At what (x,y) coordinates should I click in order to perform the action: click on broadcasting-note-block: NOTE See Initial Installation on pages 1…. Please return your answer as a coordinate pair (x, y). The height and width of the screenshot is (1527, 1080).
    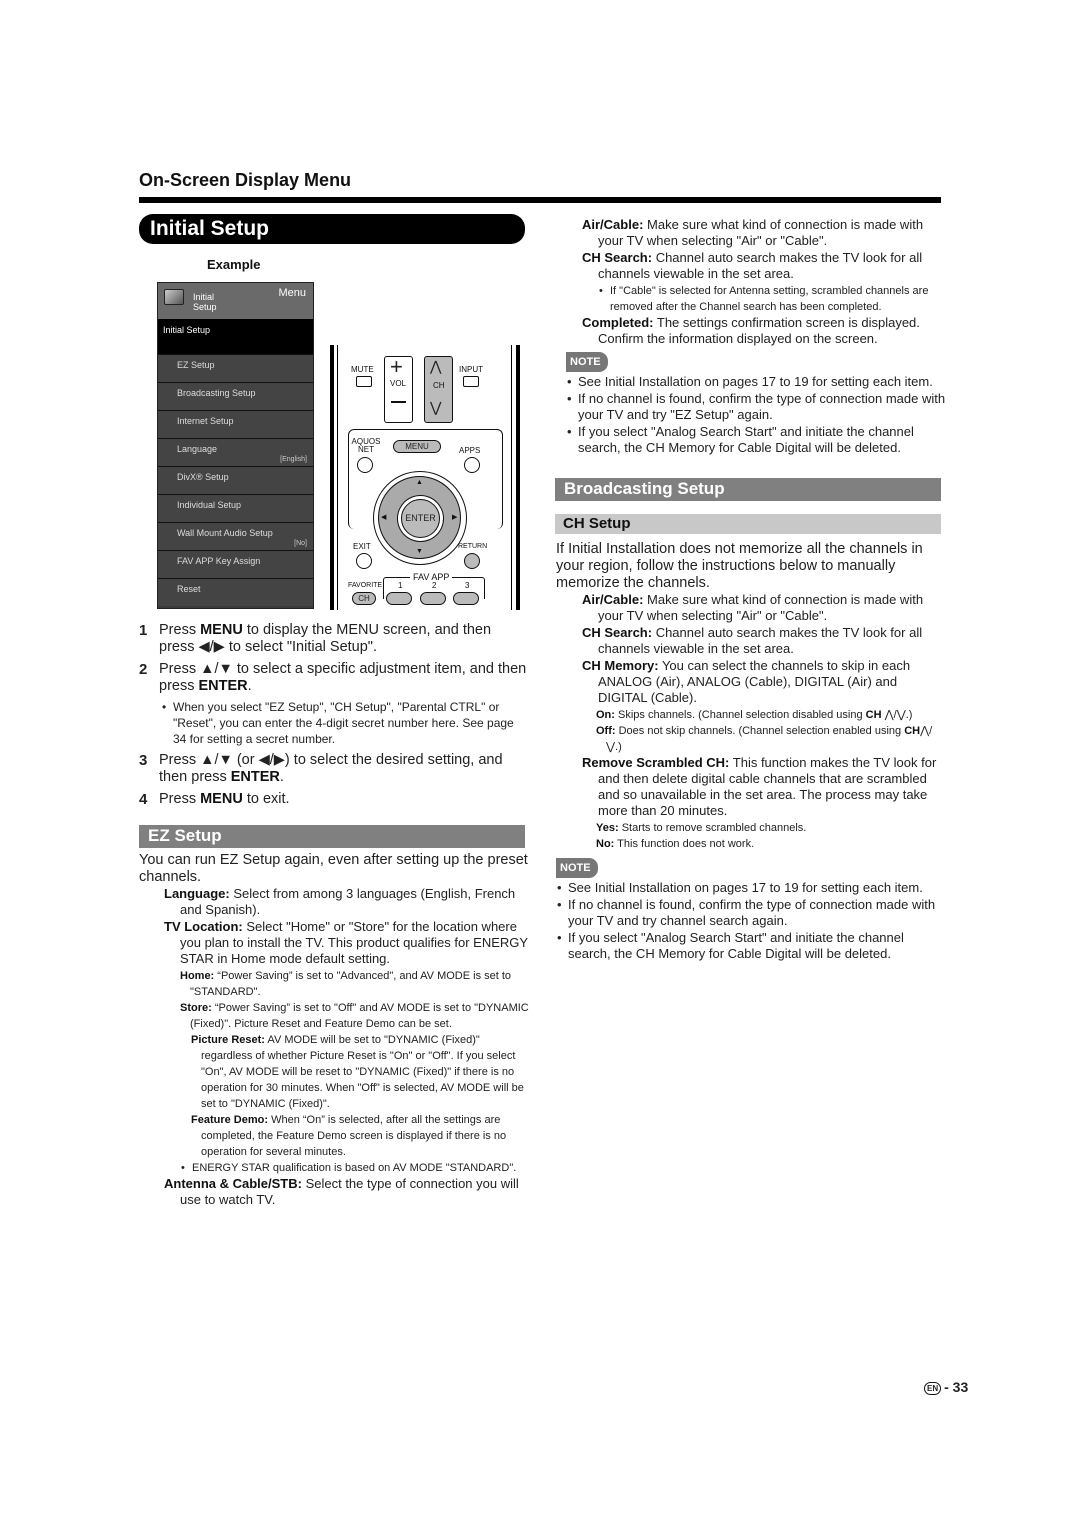
    Looking at the image, I should click on (751, 910).